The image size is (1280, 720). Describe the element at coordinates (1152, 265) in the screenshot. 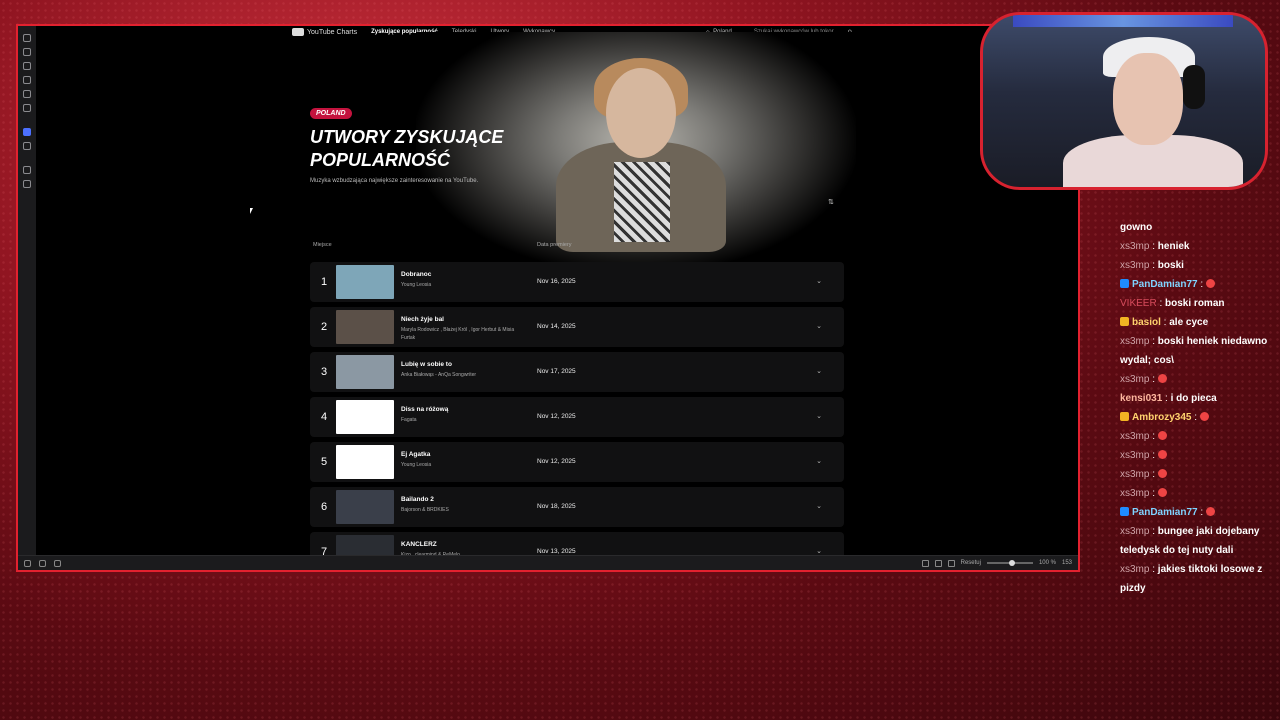

I see `chat-message: xs3mp : boski` at that location.